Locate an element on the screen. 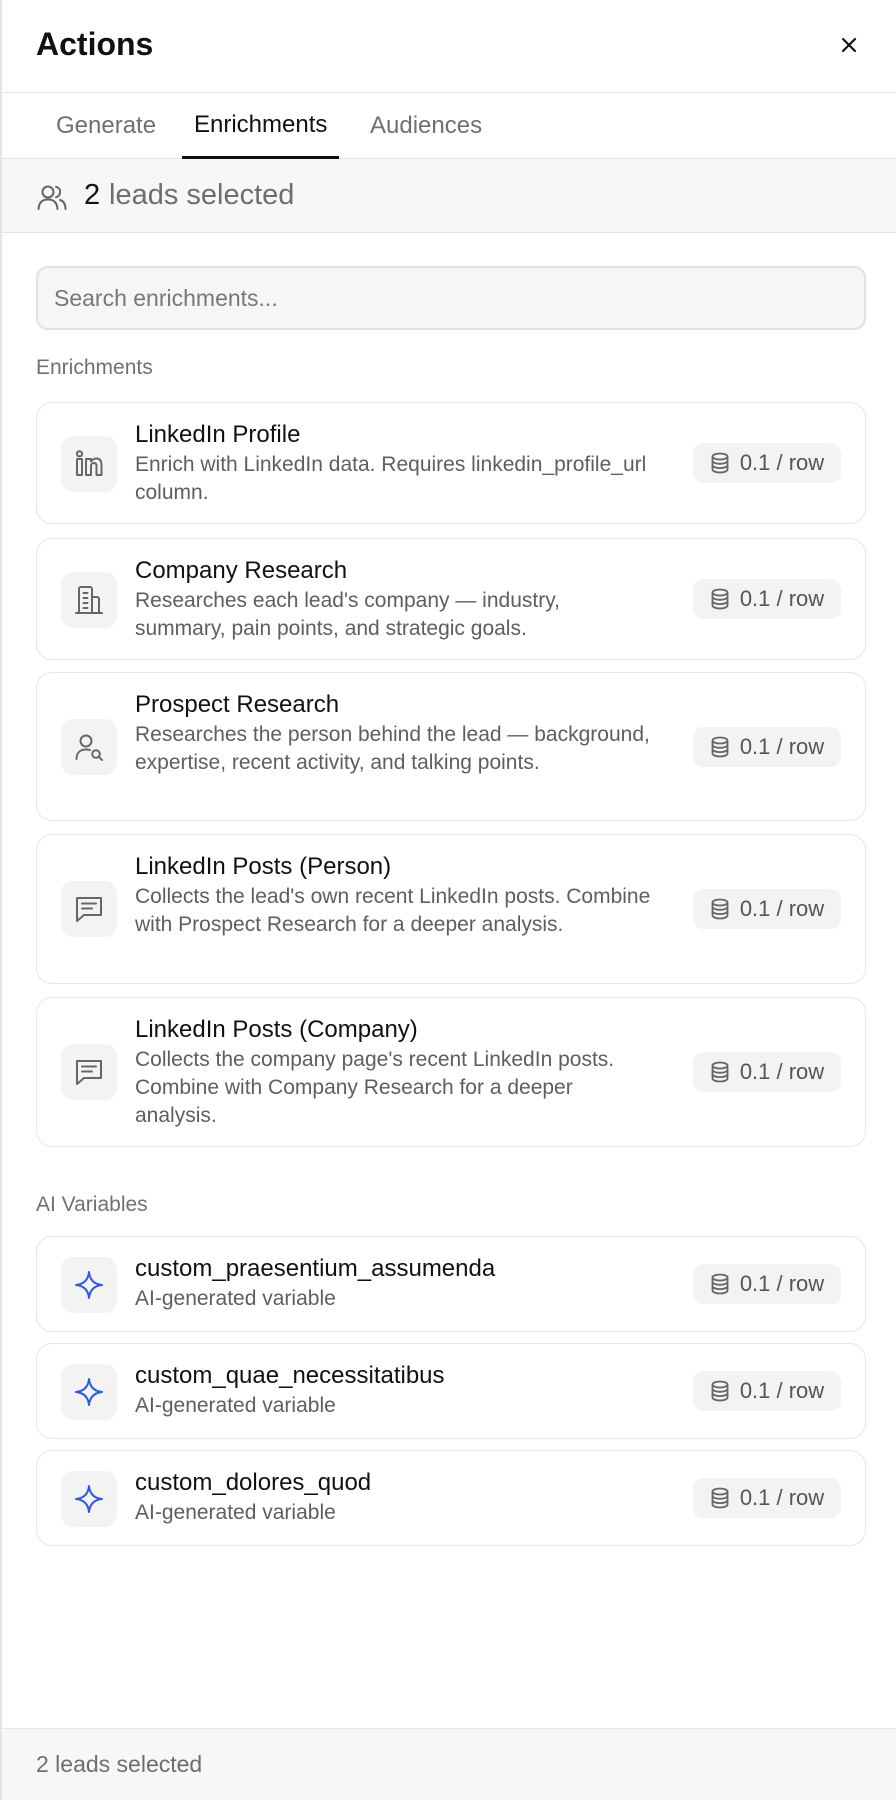 The image size is (896, 1800). panel-header: Actions is located at coordinates (449, 46).